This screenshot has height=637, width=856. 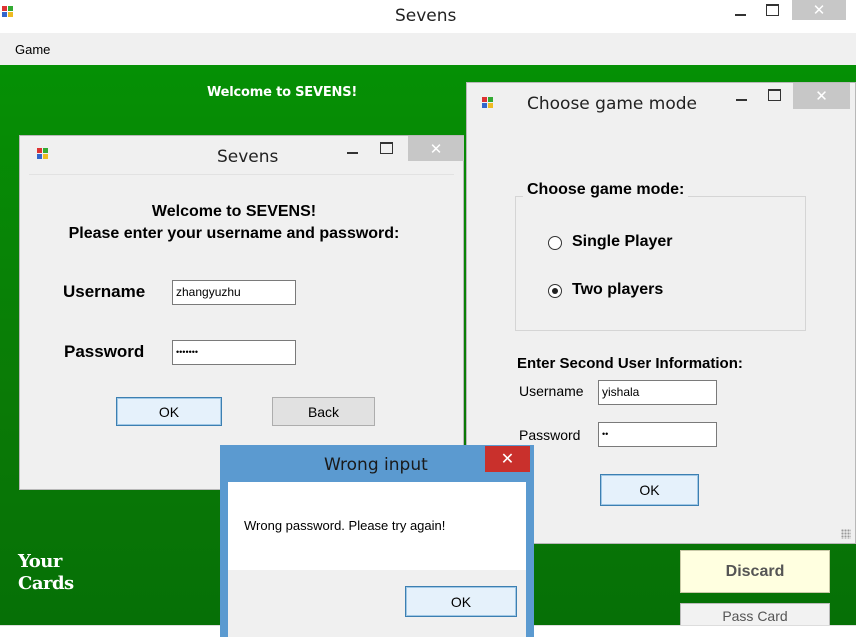 I want to click on your-cards-label-line2: Cards, so click(x=46, y=583).